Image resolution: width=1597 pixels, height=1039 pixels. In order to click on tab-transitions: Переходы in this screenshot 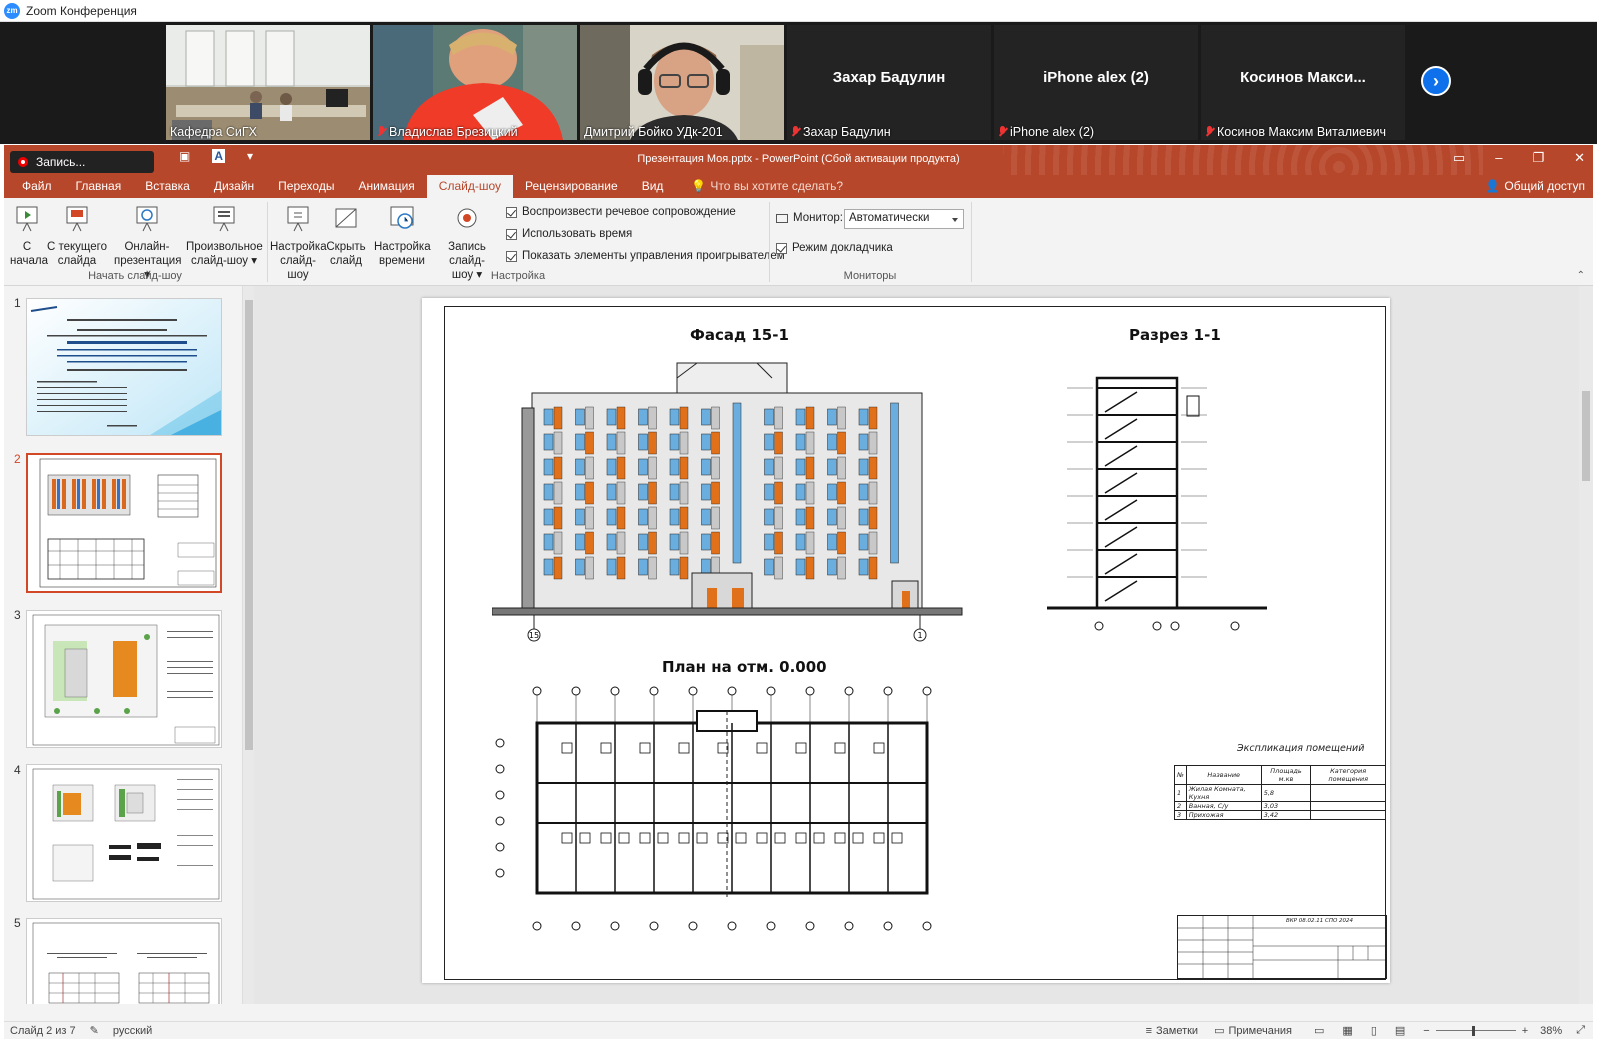, I will do `click(306, 186)`.